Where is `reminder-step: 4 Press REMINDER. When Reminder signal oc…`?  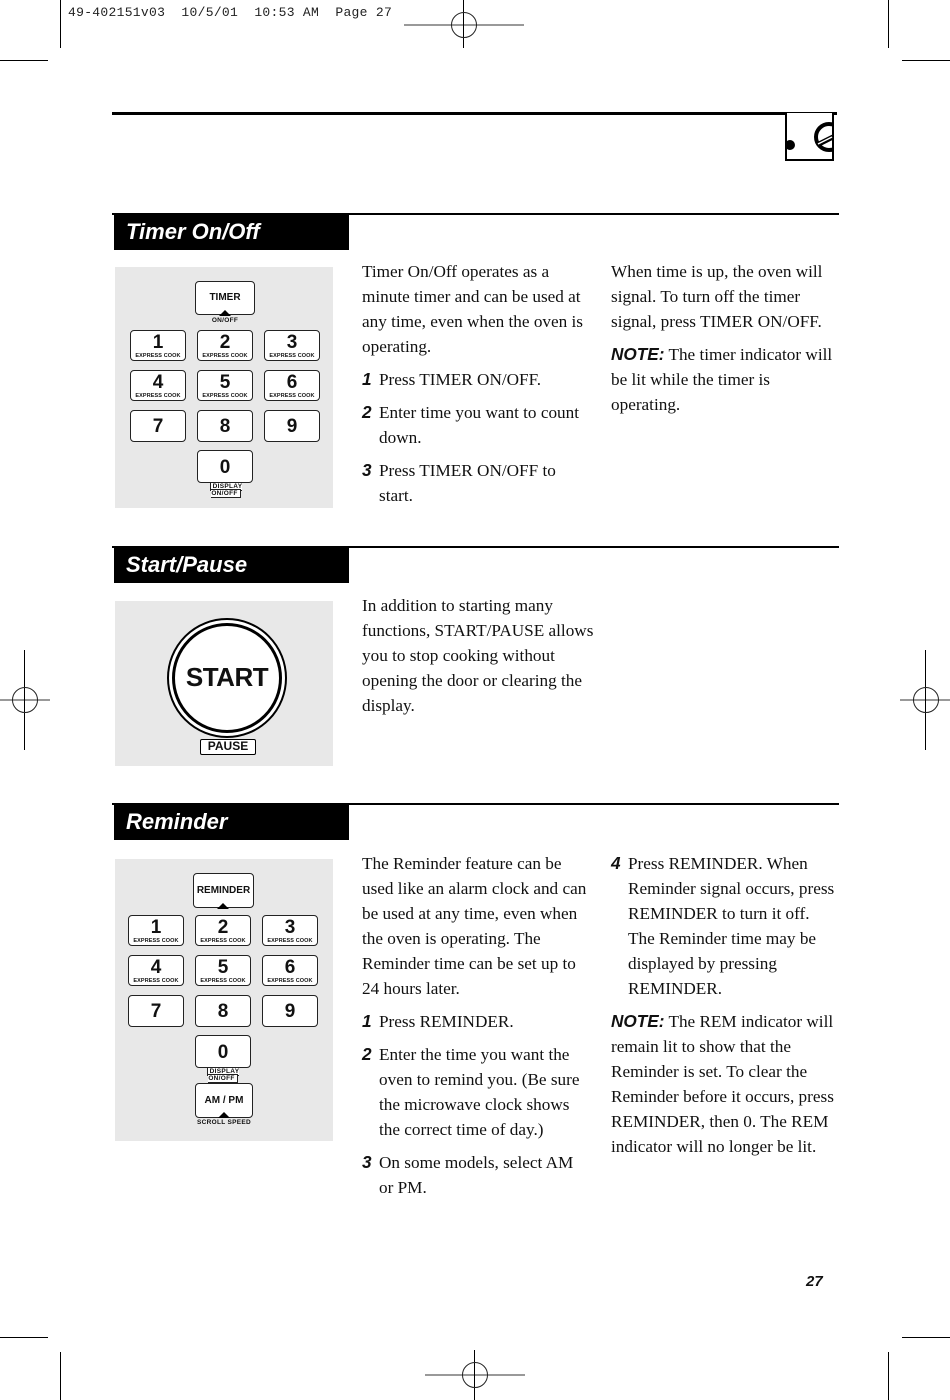 reminder-step: 4 Press REMINDER. When Reminder signal oc… is located at coordinates (723, 925).